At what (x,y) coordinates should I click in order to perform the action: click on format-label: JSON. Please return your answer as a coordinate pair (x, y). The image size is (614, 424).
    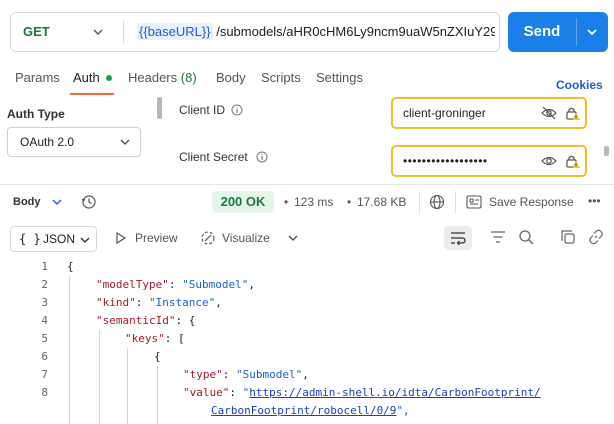
    Looking at the image, I should click on (59, 239).